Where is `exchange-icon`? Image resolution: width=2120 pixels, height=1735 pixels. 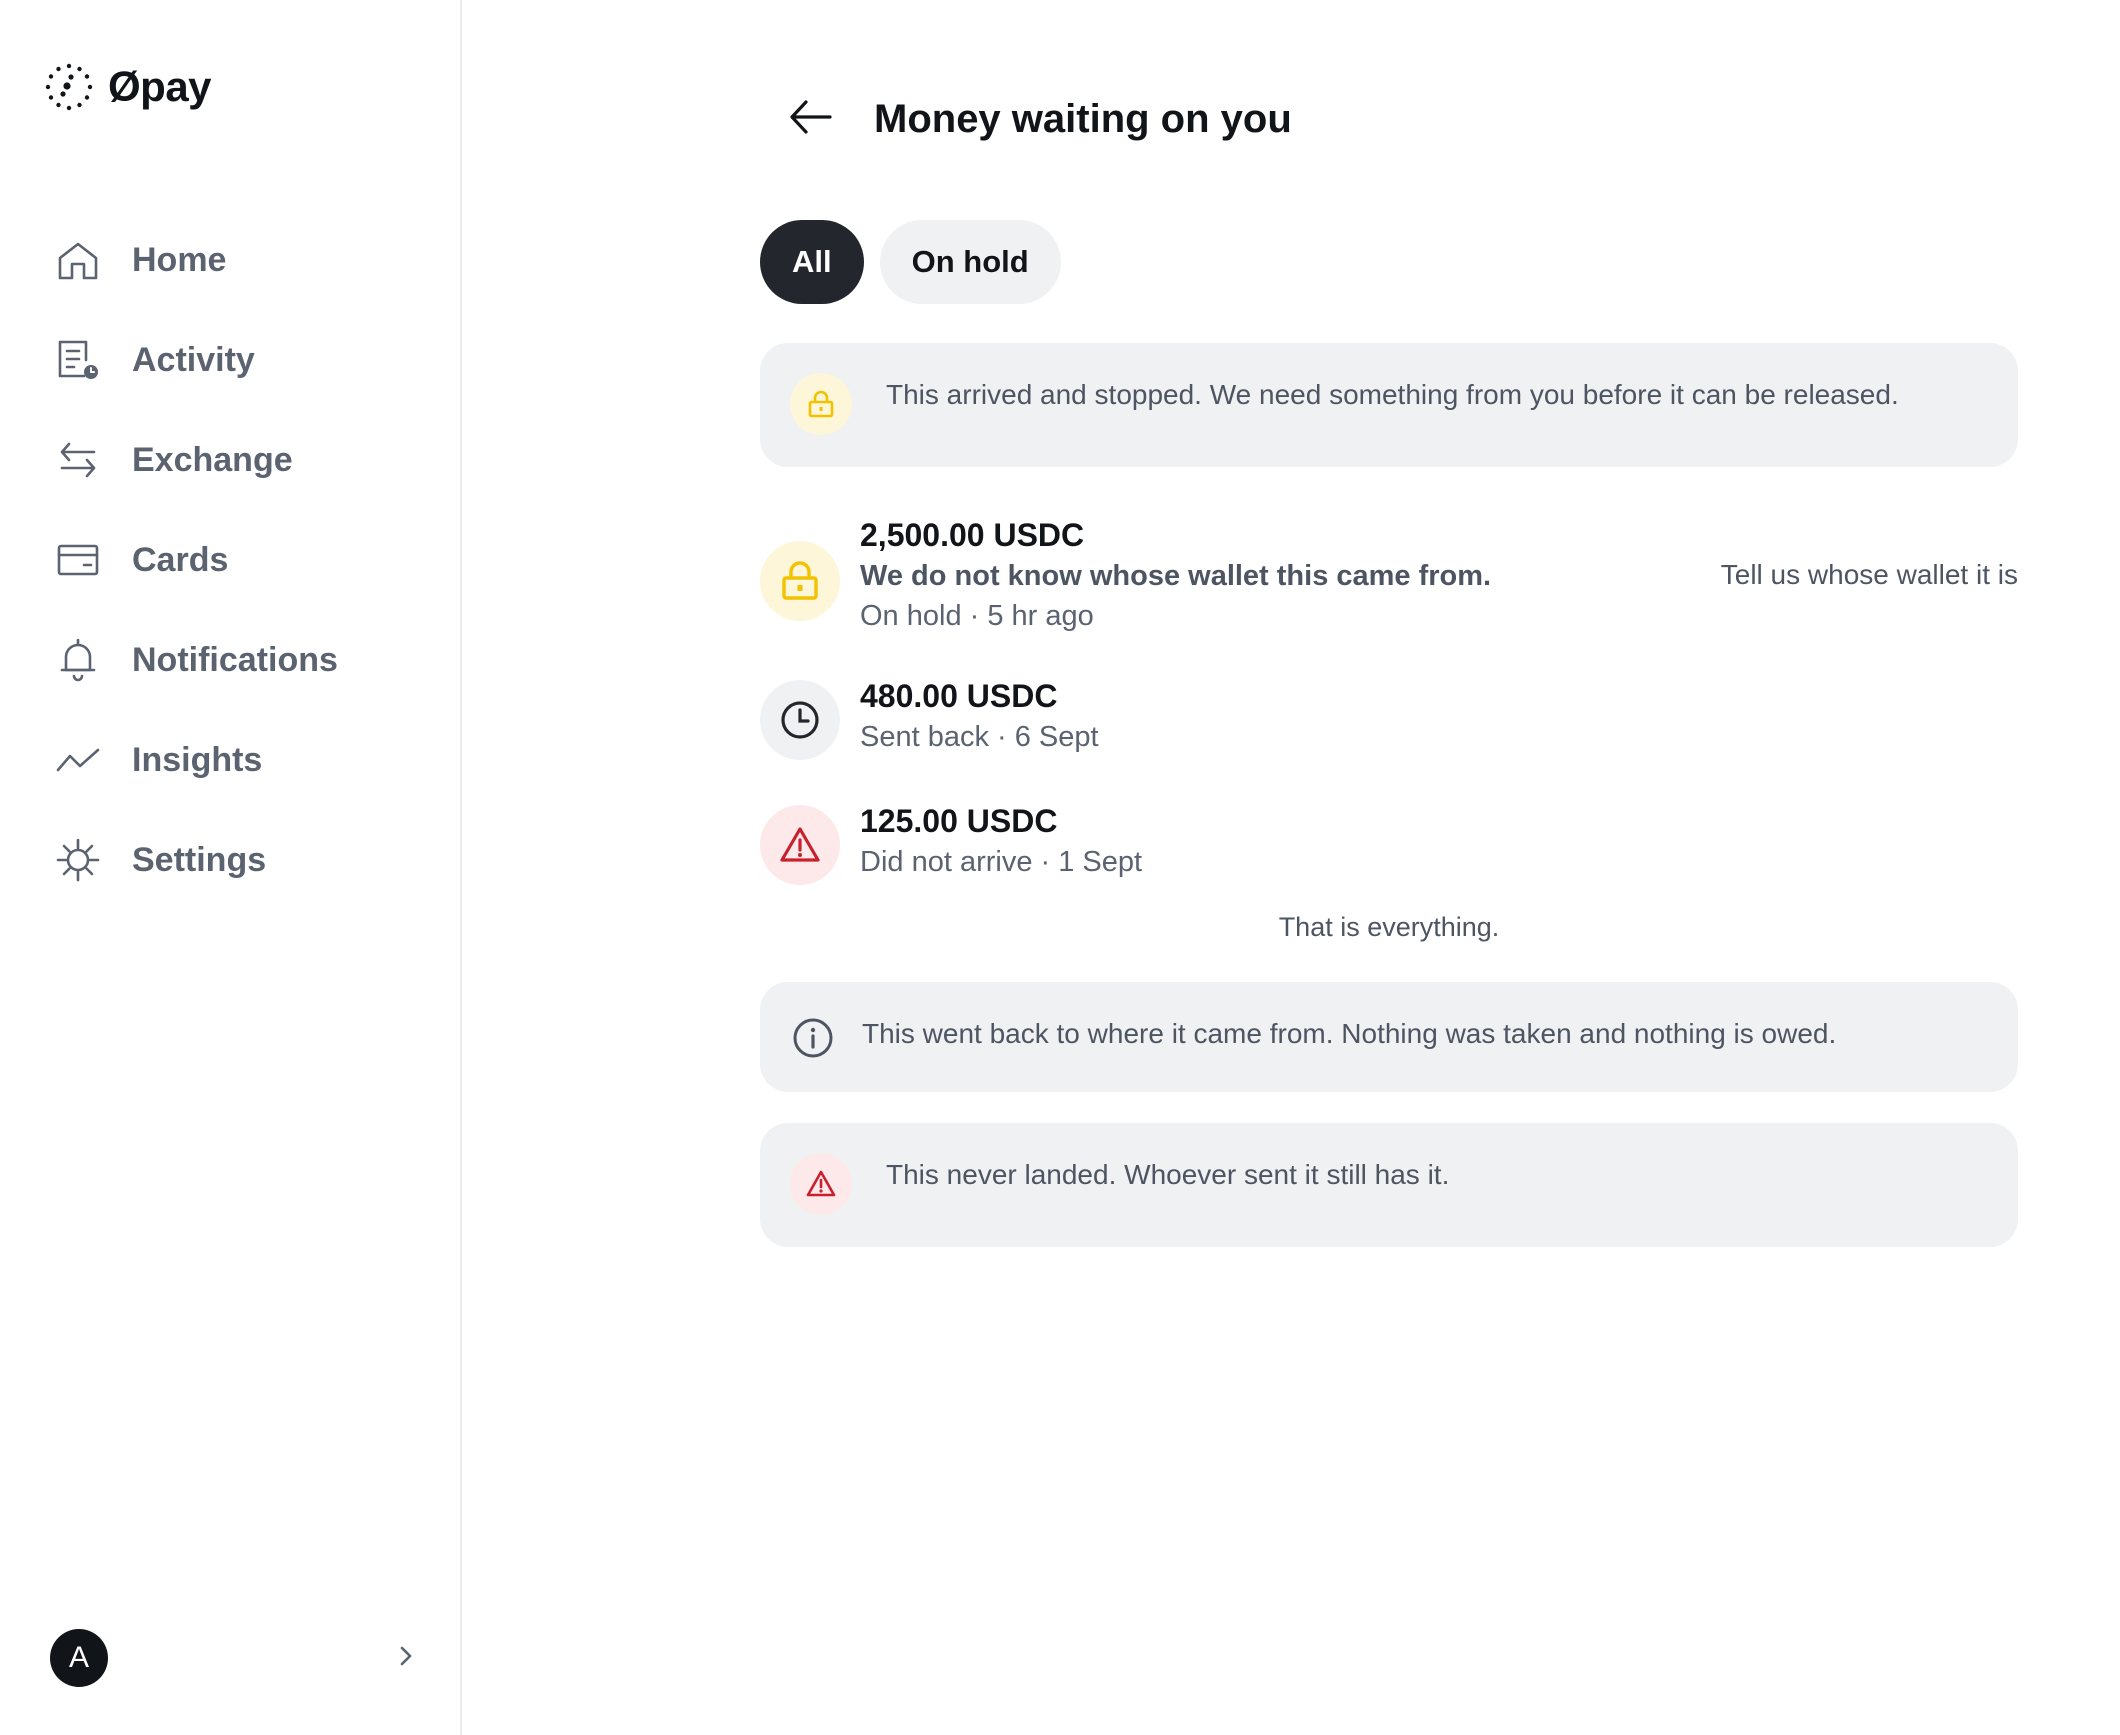 exchange-icon is located at coordinates (78, 460).